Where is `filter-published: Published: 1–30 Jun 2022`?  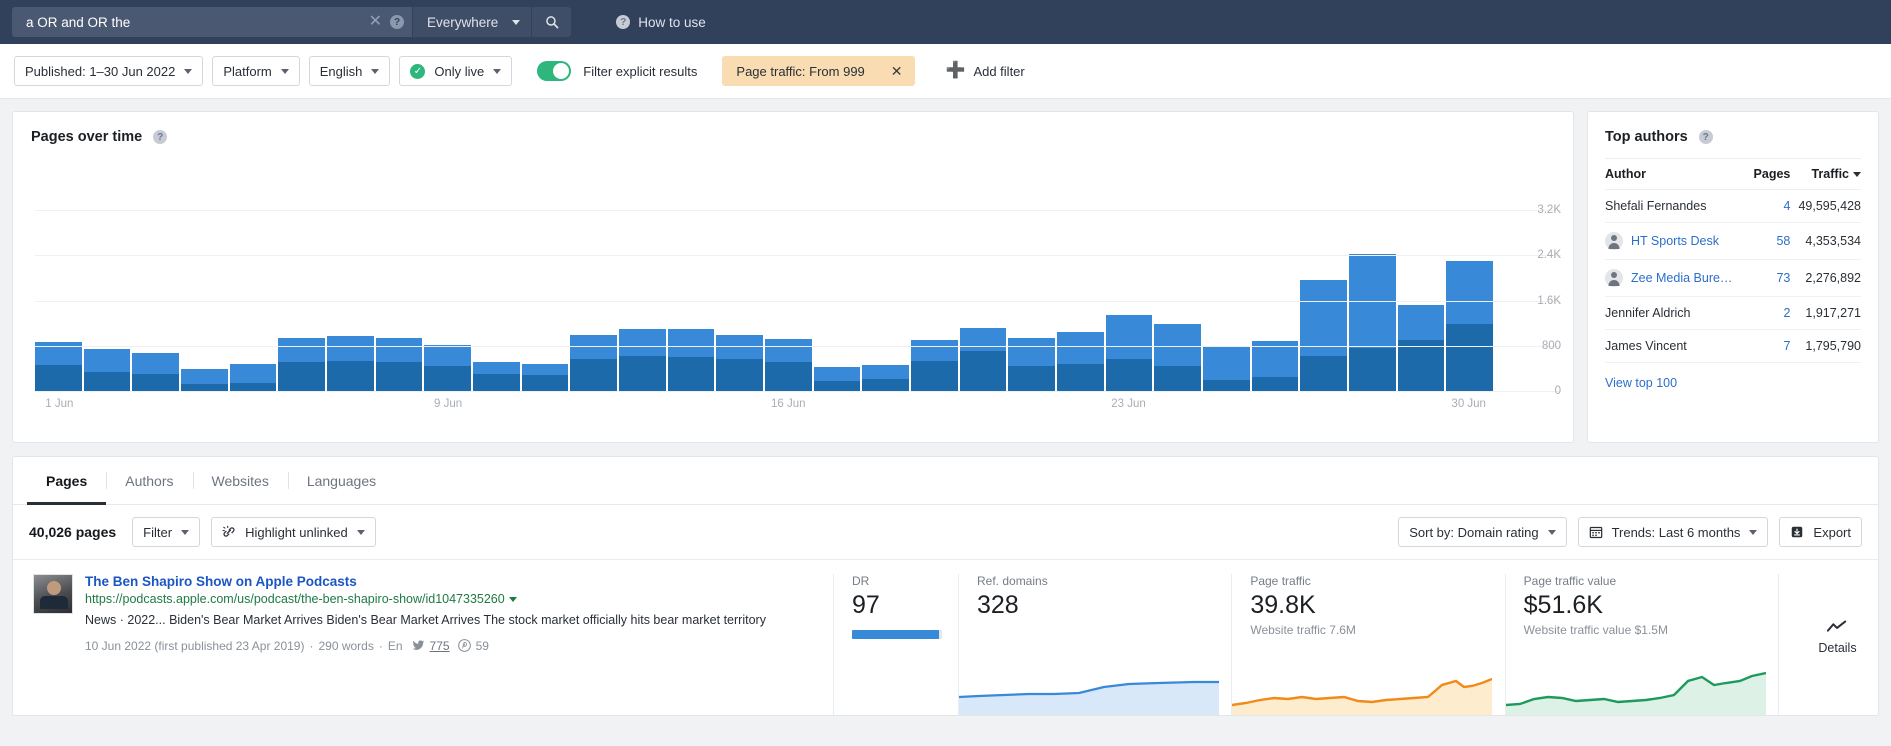 filter-published: Published: 1–30 Jun 2022 is located at coordinates (109, 71).